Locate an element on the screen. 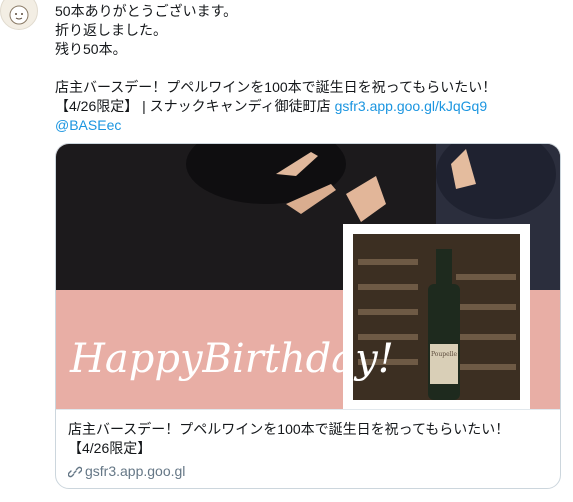 This screenshot has height=502, width=573. bottle-label: Poupelle is located at coordinates (444, 354).